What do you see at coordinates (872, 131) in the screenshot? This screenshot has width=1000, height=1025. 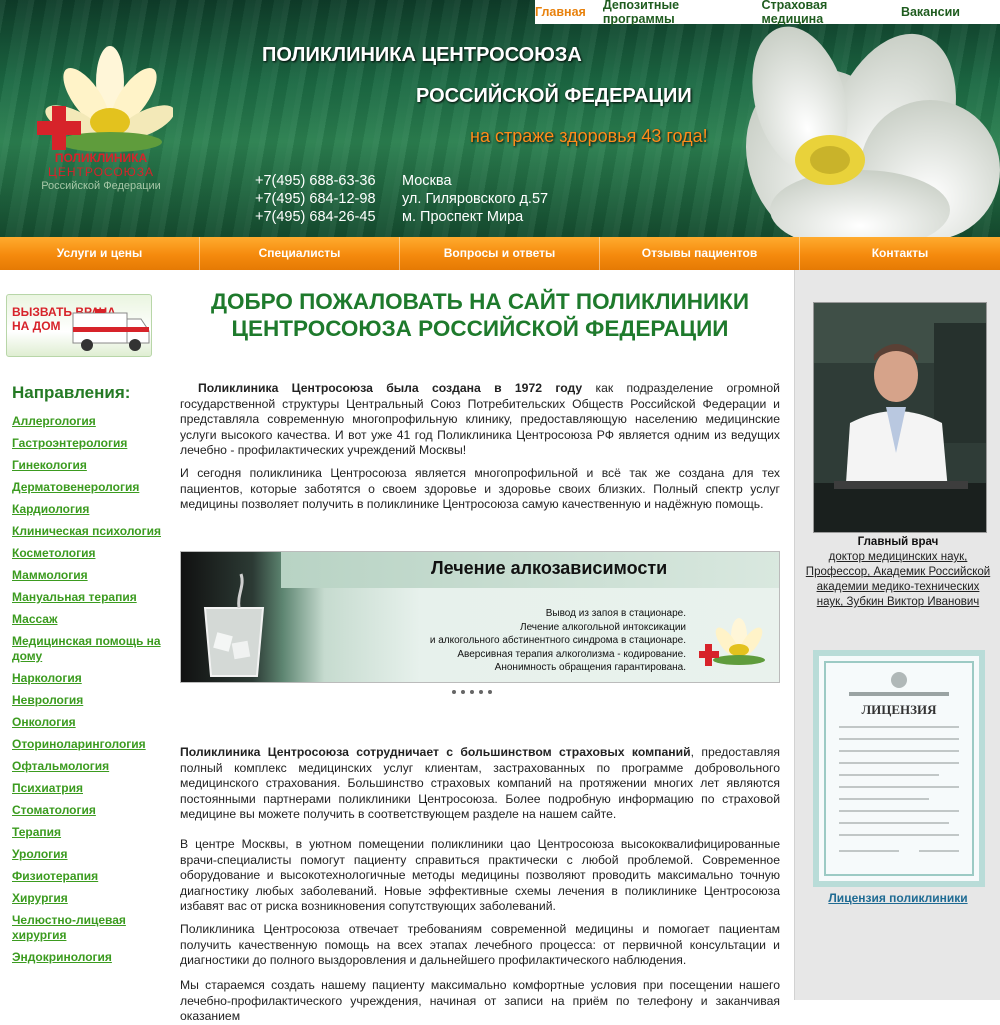 I see `lotus-flower-image` at bounding box center [872, 131].